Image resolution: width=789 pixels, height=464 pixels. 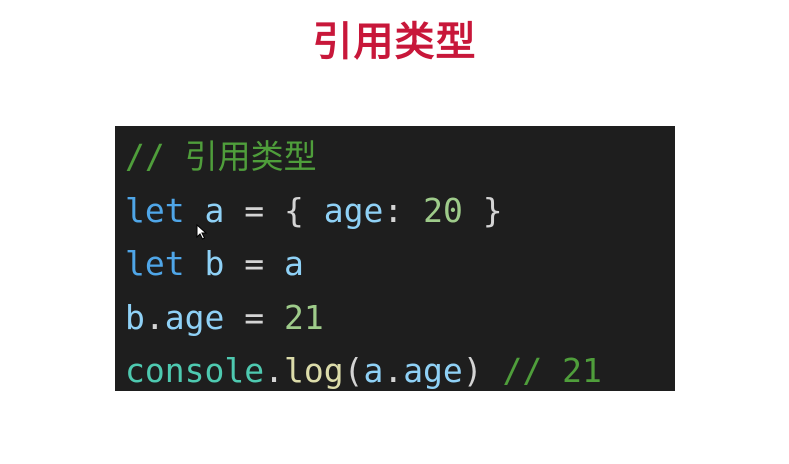 I want to click on code-paren-open: (, so click(x=353, y=370).